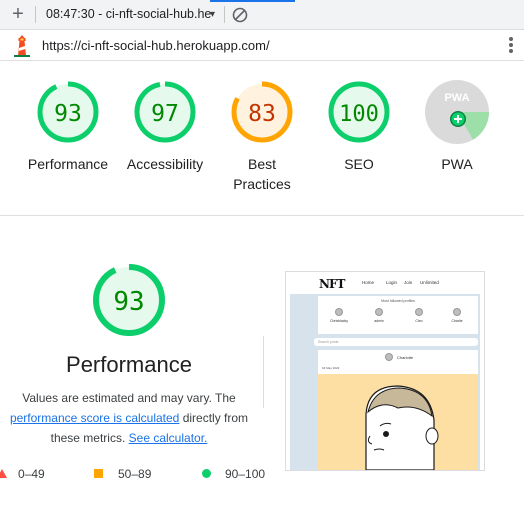 This screenshot has width=524, height=529. Describe the element at coordinates (339, 321) in the screenshot. I see `thumb-profile-name: Chrisblacky` at that location.